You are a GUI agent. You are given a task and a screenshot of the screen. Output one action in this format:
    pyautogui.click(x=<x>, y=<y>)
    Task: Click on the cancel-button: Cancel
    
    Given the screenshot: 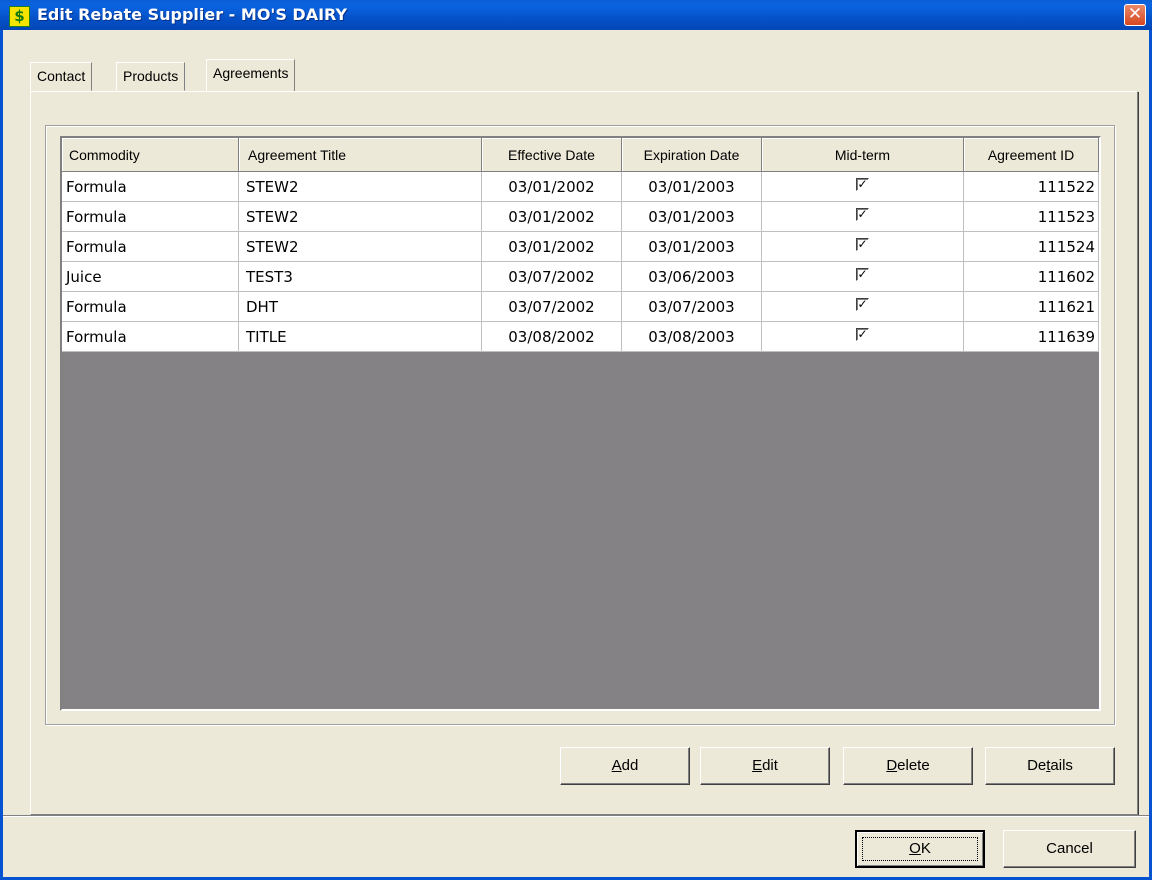 What is the action you would take?
    pyautogui.click(x=1069, y=849)
    